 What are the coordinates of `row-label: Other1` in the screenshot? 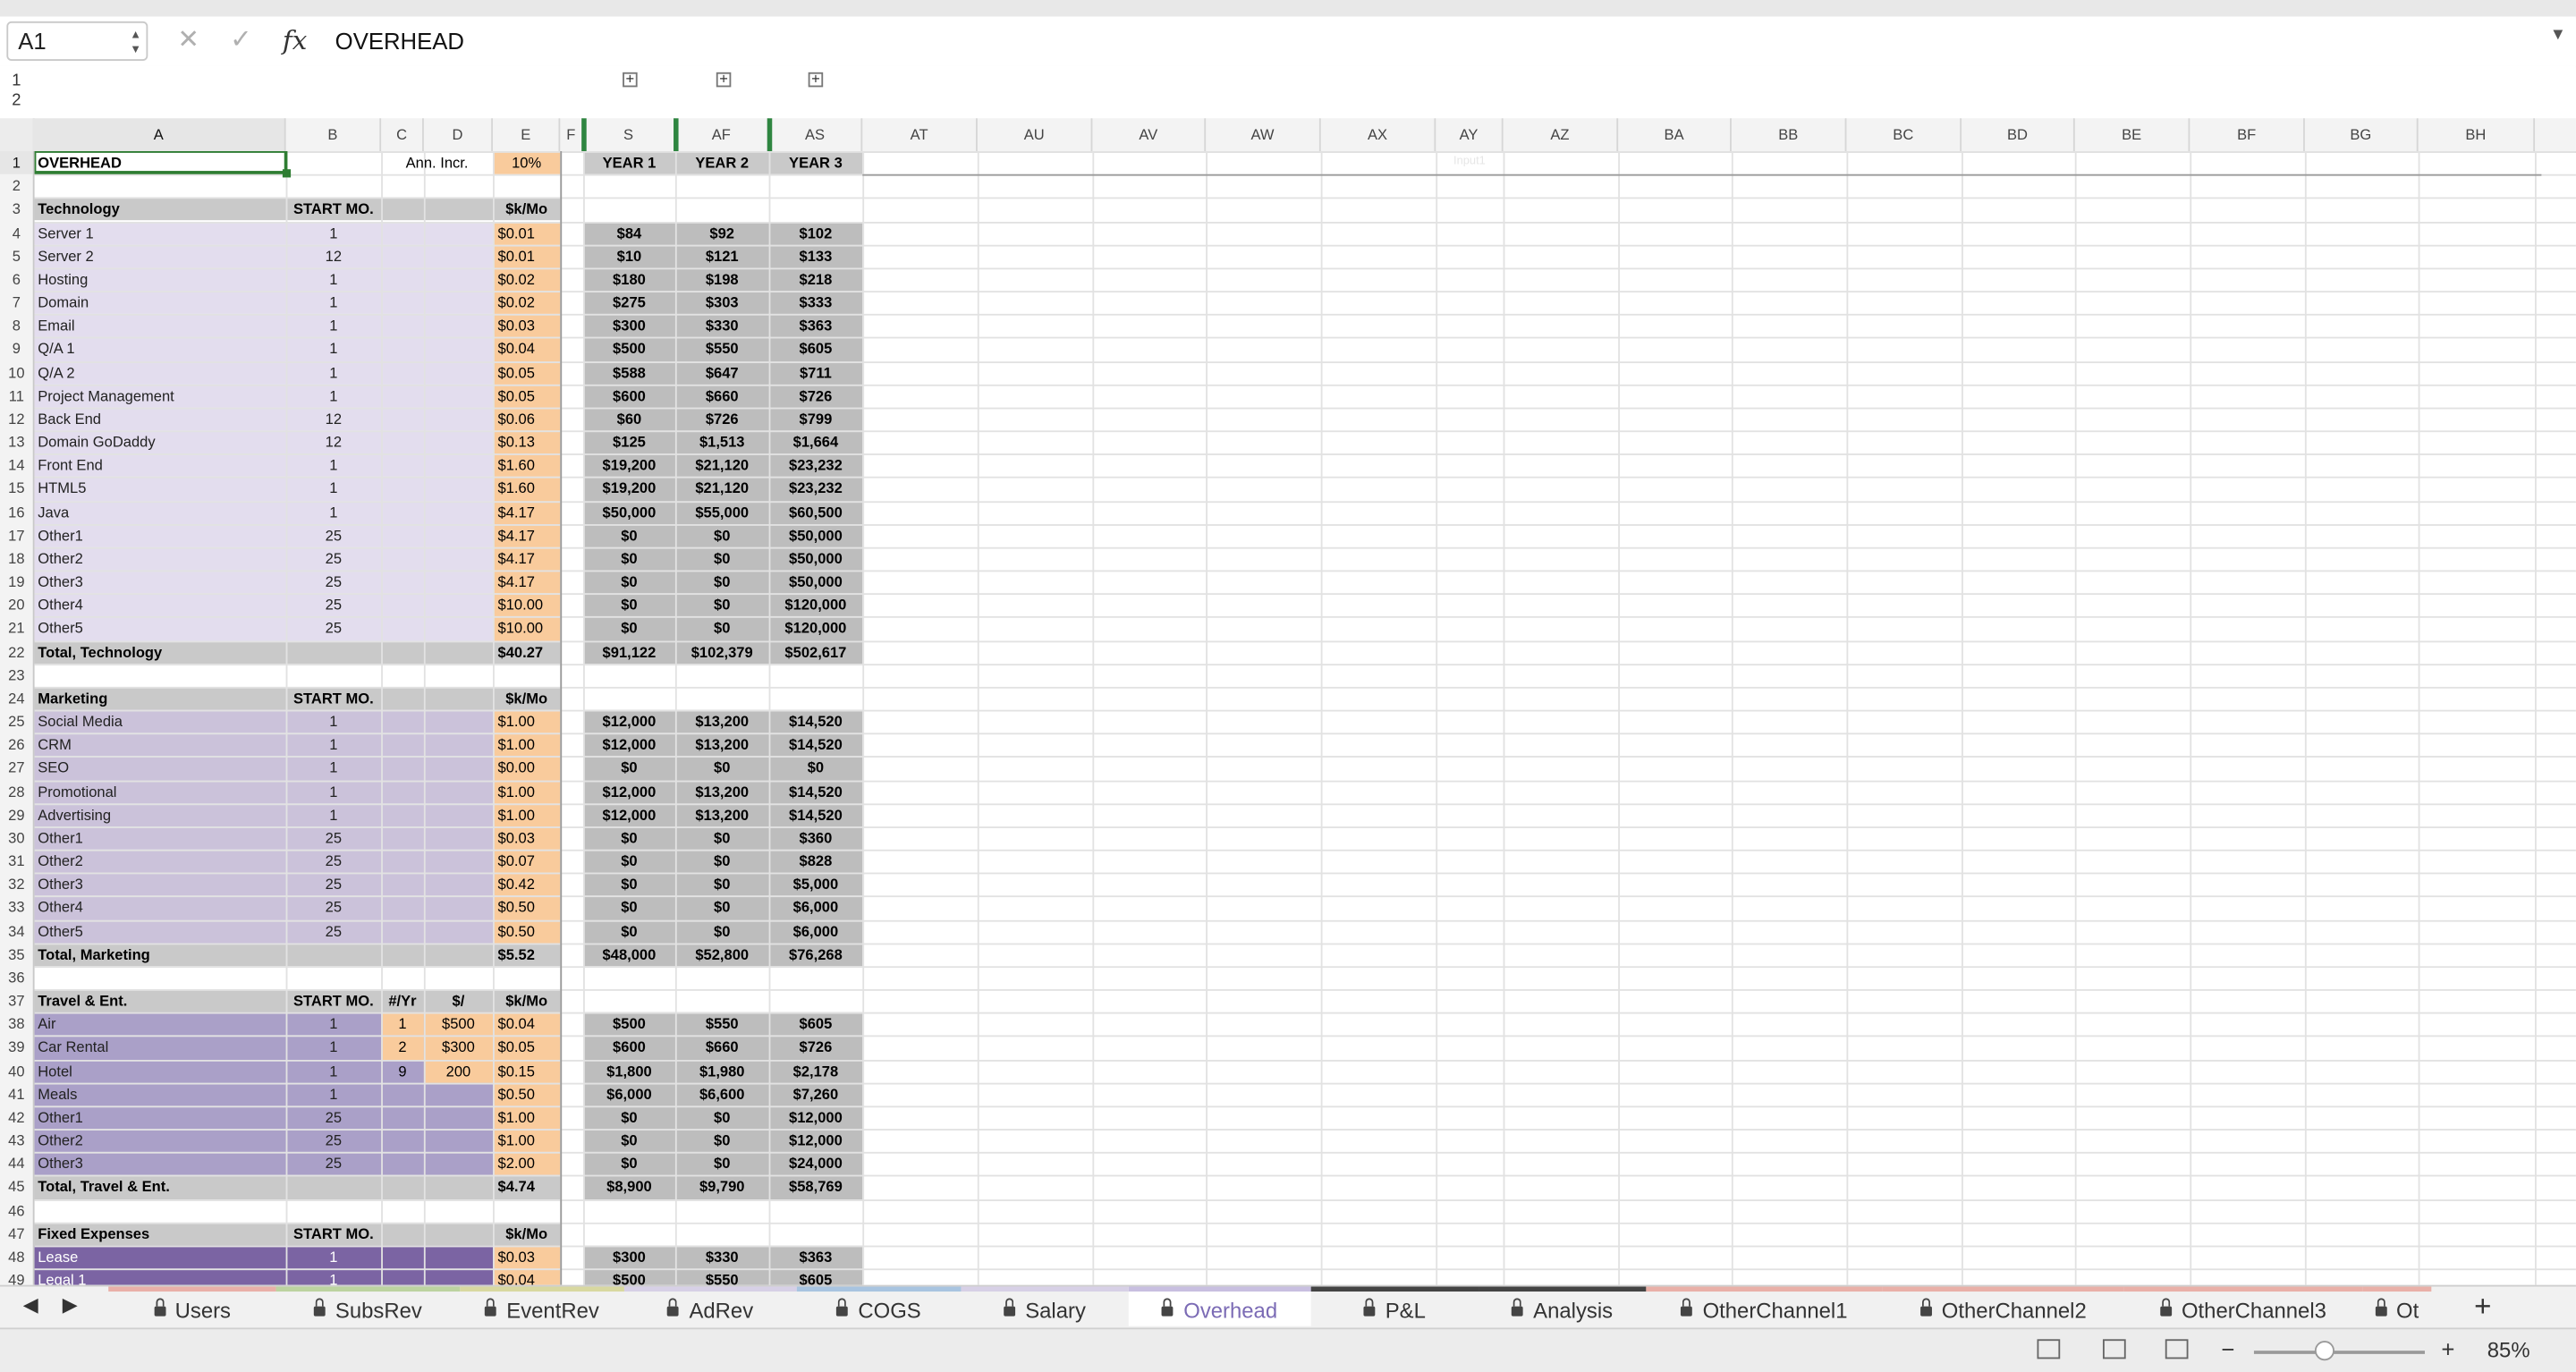 It's located at (160, 1117).